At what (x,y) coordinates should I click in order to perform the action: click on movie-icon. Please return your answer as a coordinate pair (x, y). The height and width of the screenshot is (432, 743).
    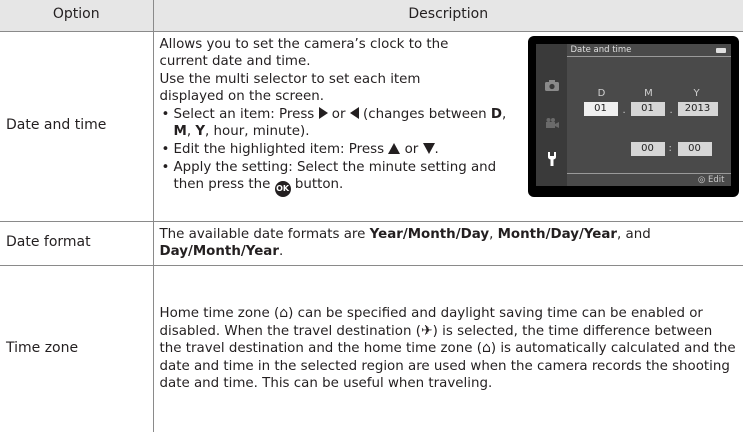
    Looking at the image, I should click on (552, 122).